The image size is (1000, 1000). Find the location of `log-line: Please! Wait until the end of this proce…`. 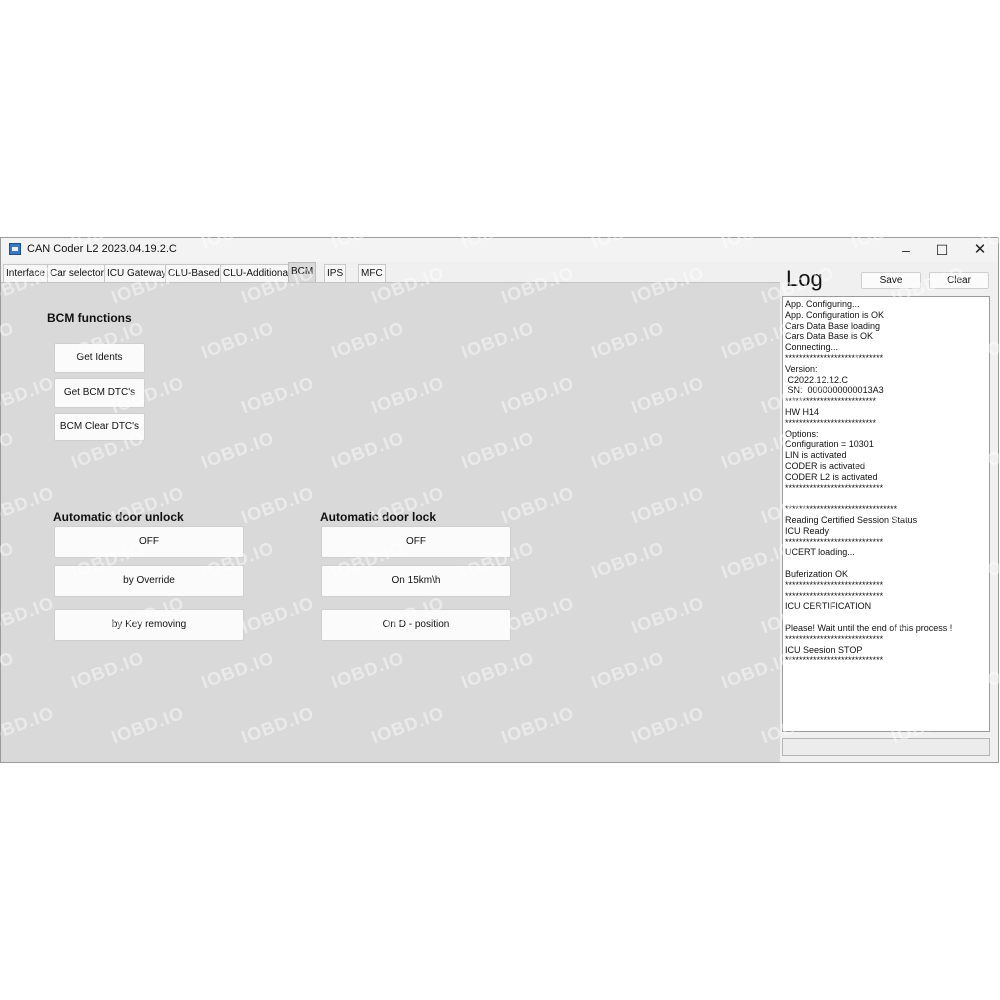

log-line: Please! Wait until the end of this proce… is located at coordinates (869, 628).